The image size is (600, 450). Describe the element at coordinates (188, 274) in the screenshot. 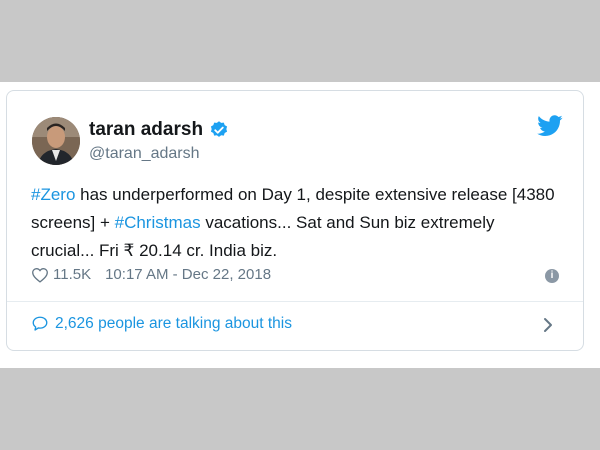

I see `tweet-timestamp: 10:17 AM - Dec 22, 2018` at that location.